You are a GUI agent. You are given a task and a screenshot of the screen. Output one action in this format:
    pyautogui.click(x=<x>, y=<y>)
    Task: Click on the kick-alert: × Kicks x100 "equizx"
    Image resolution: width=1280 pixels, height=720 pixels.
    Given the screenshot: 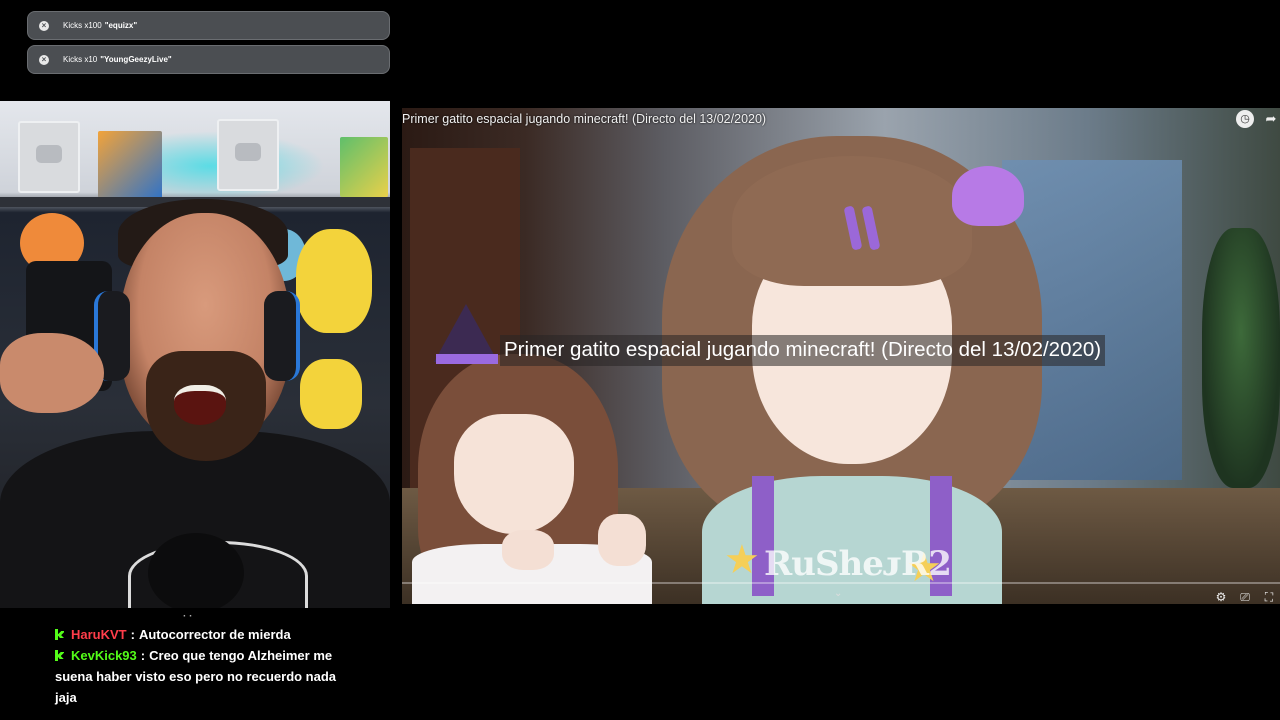 What is the action you would take?
    pyautogui.click(x=208, y=25)
    